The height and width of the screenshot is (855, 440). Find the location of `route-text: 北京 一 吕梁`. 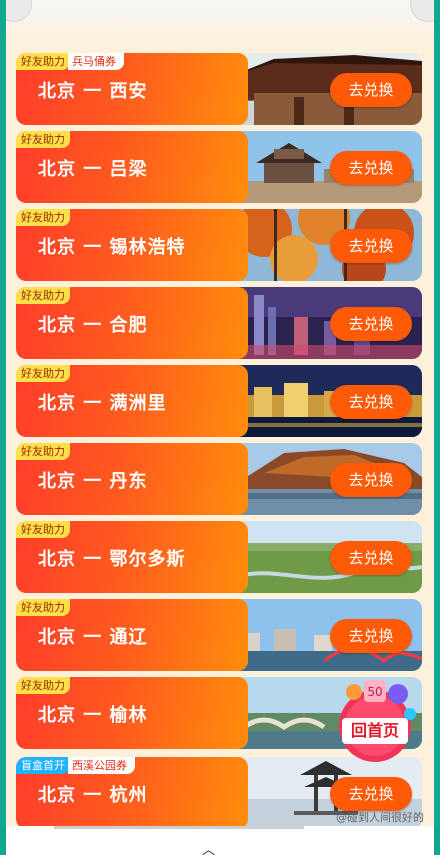

route-text: 北京 一 吕梁 is located at coordinates (93, 169).